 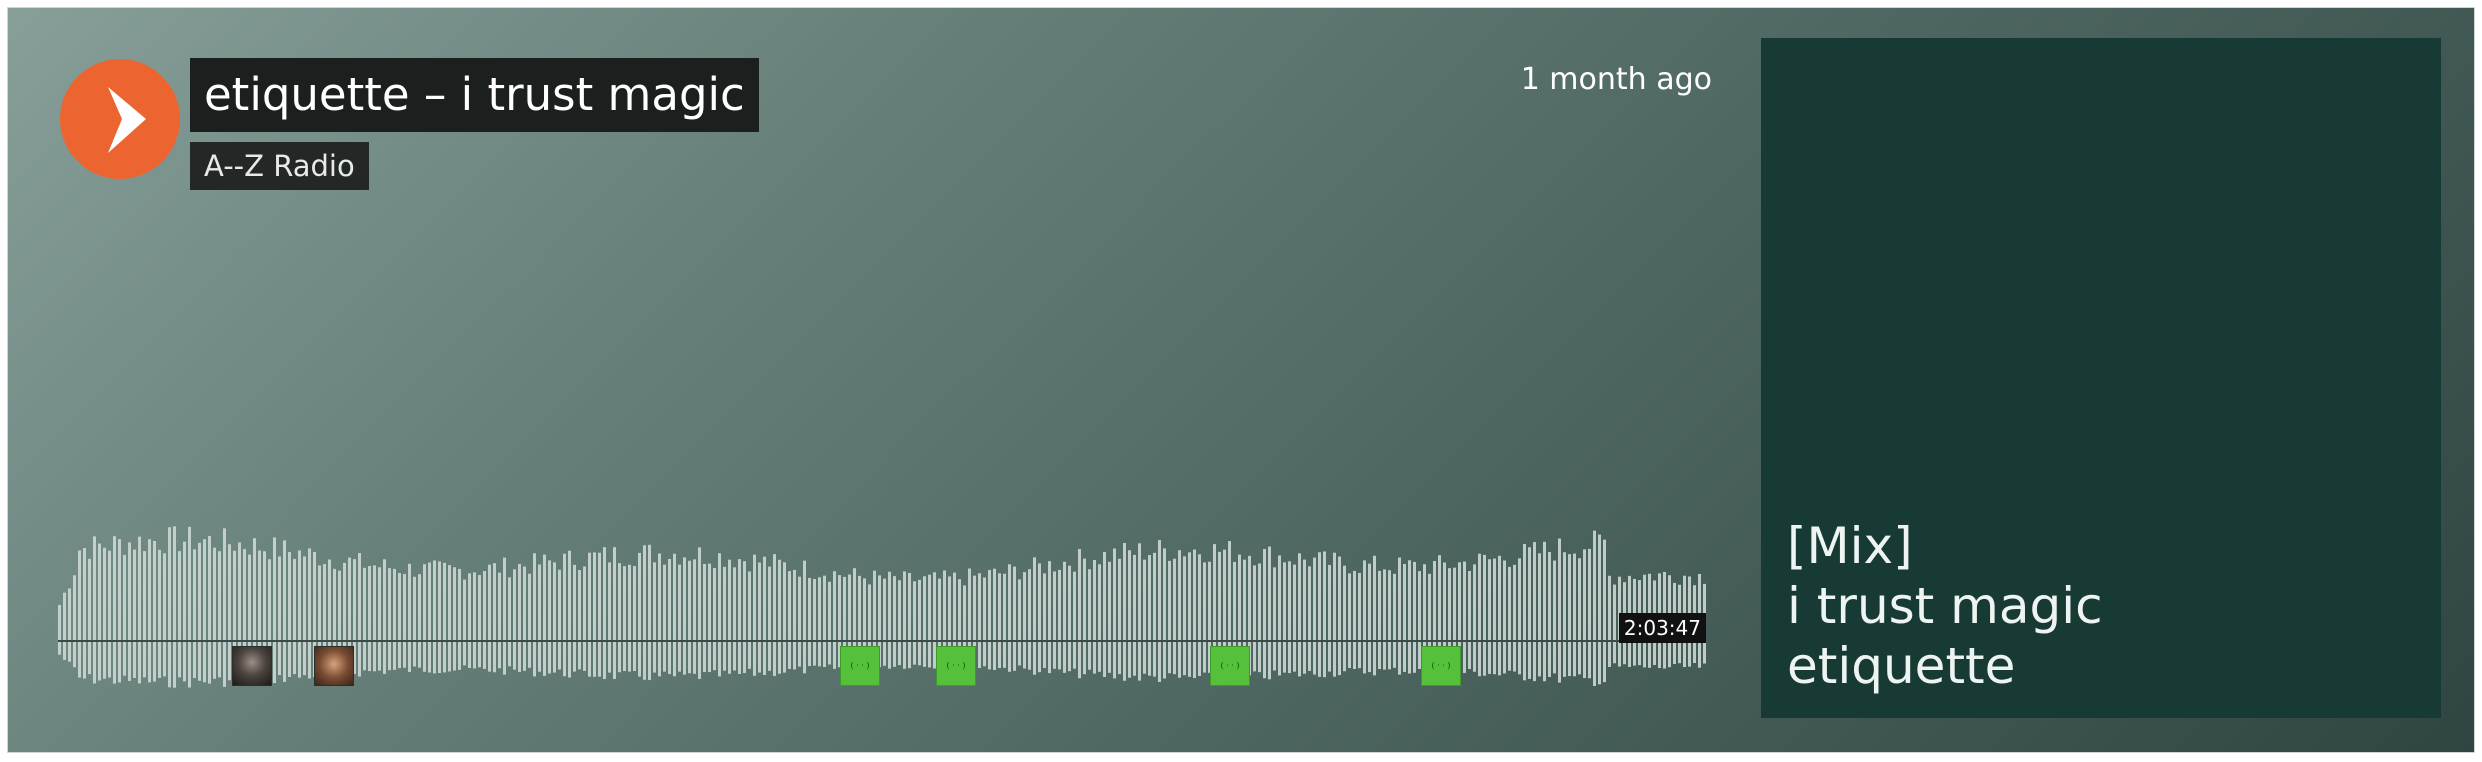 I want to click on track-title: etiquette – i trust magic, so click(x=474, y=95).